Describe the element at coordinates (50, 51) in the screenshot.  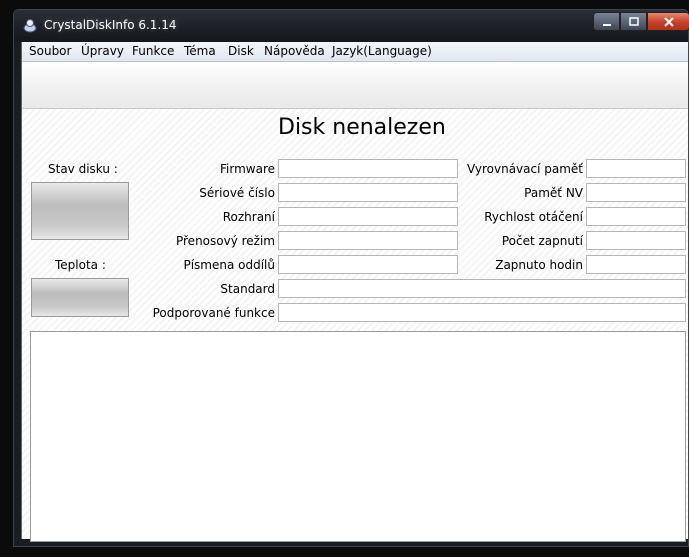
I see `menu-soubor: Soubor` at that location.